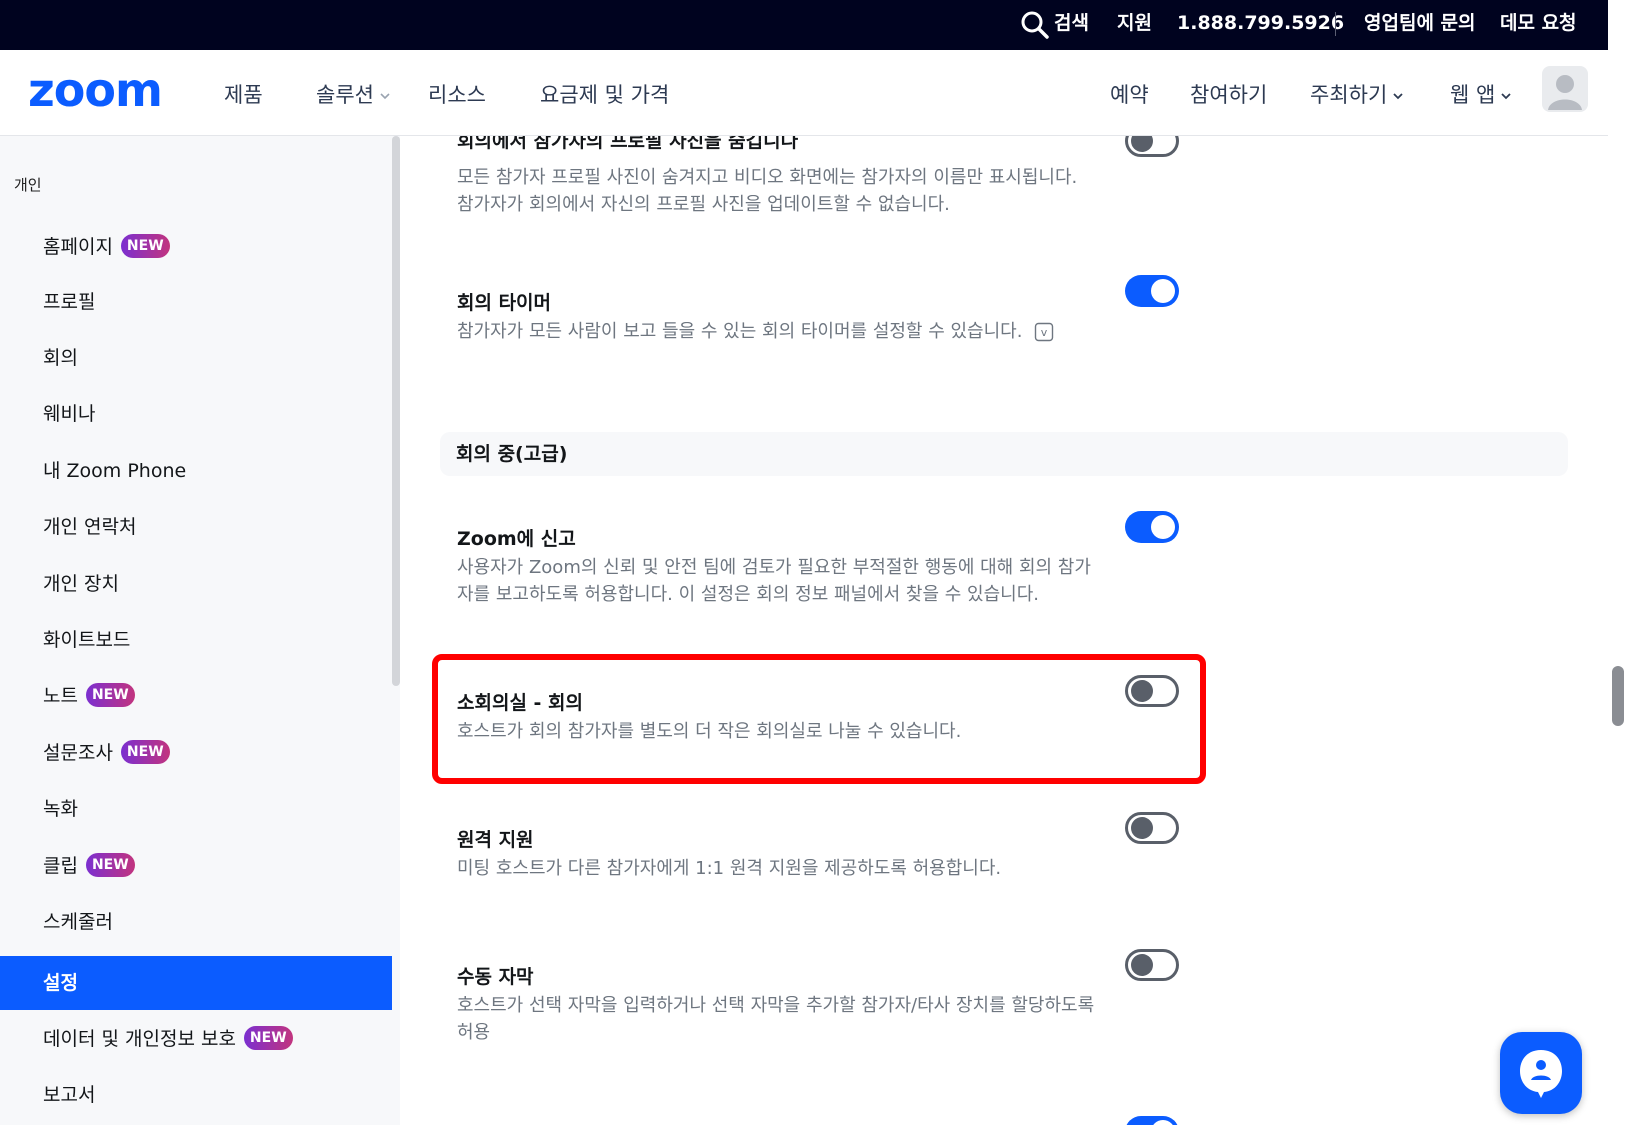  What do you see at coordinates (1349, 95) in the screenshot?
I see `host-menu-label: 주최하기` at bounding box center [1349, 95].